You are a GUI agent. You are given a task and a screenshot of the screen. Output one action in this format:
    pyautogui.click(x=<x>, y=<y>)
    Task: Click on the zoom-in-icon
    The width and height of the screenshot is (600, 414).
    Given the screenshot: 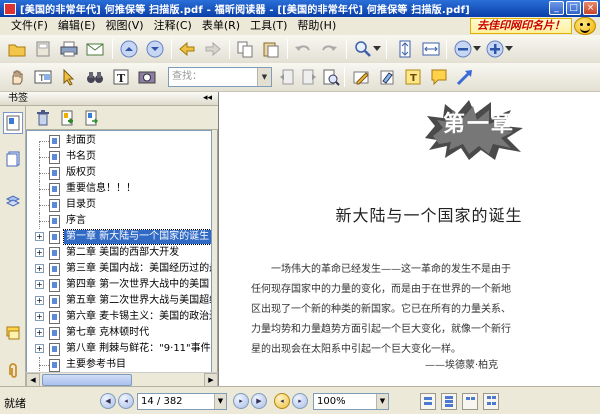 What is the action you would take?
    pyautogui.click(x=495, y=49)
    